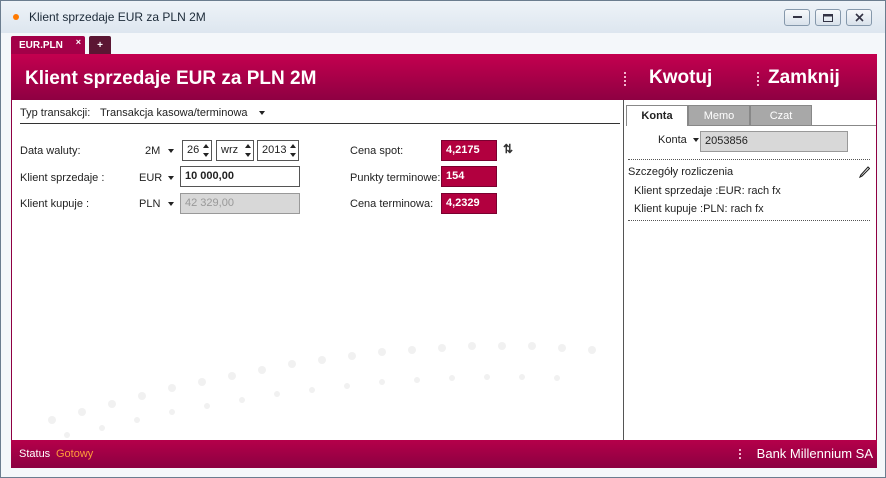  I want to click on maximize-icon, so click(828, 17).